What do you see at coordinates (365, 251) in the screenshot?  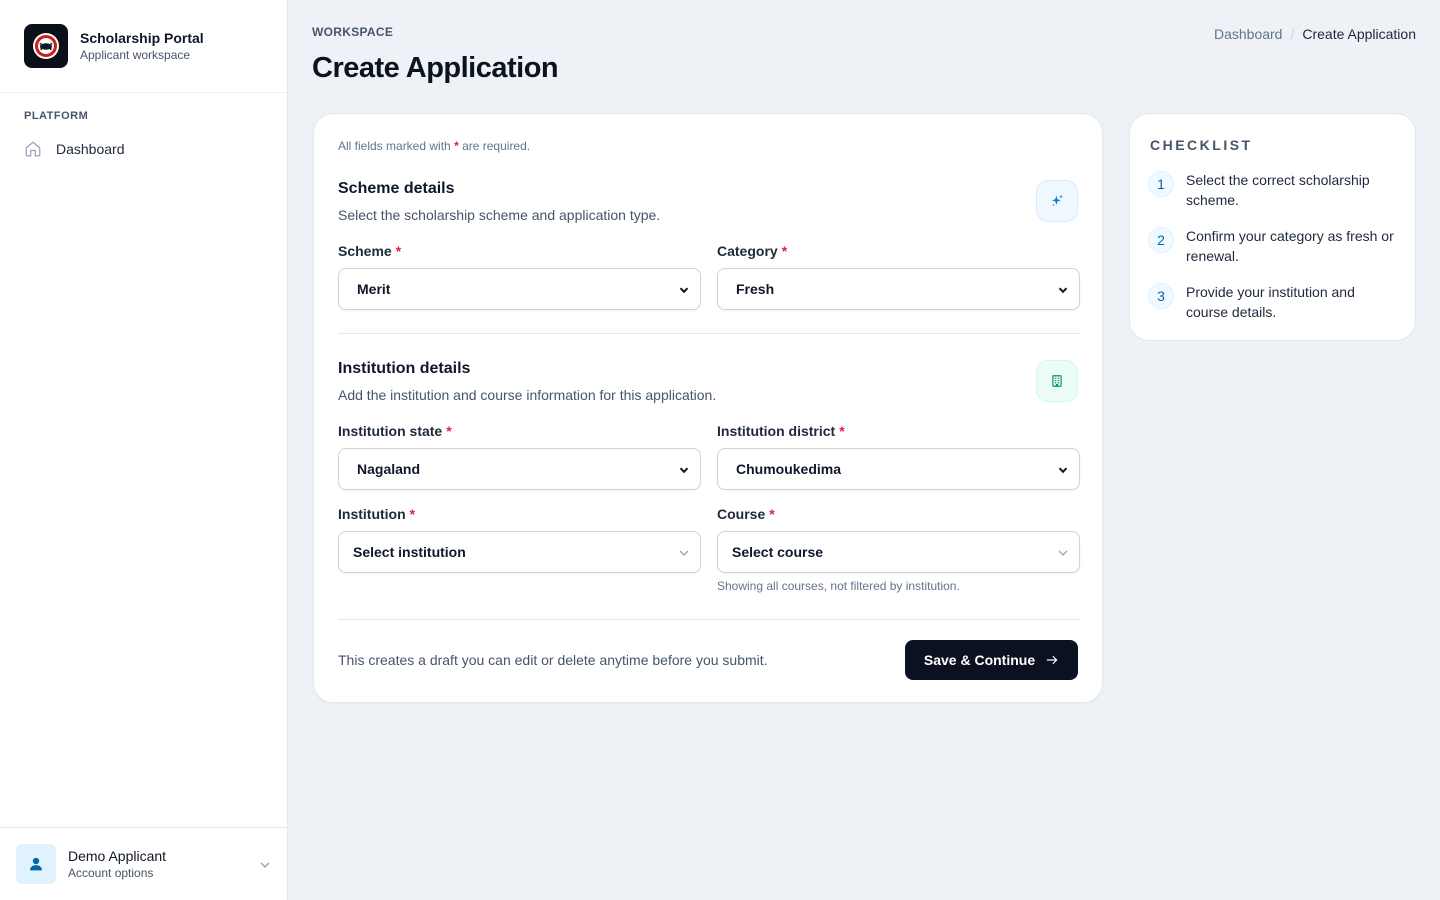 I see `scheme-label-text: Scheme` at bounding box center [365, 251].